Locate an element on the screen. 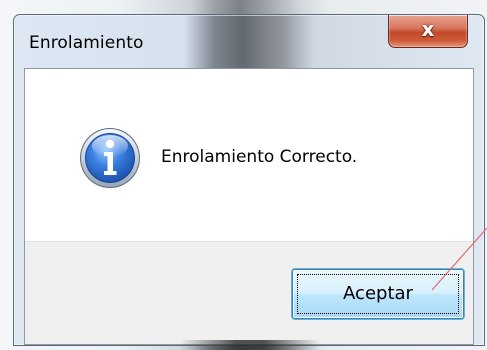 Image resolution: width=487 pixels, height=350 pixels. taskbar-blur is located at coordinates (250, 345).